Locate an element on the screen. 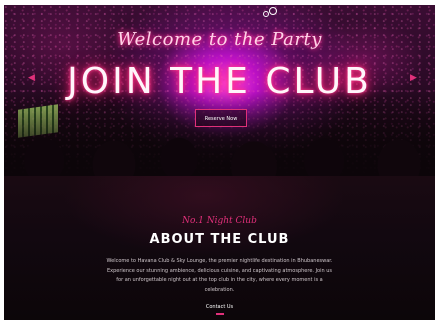 The image size is (439, 320). about-title: ABOUT THE CLUB is located at coordinates (219, 239).